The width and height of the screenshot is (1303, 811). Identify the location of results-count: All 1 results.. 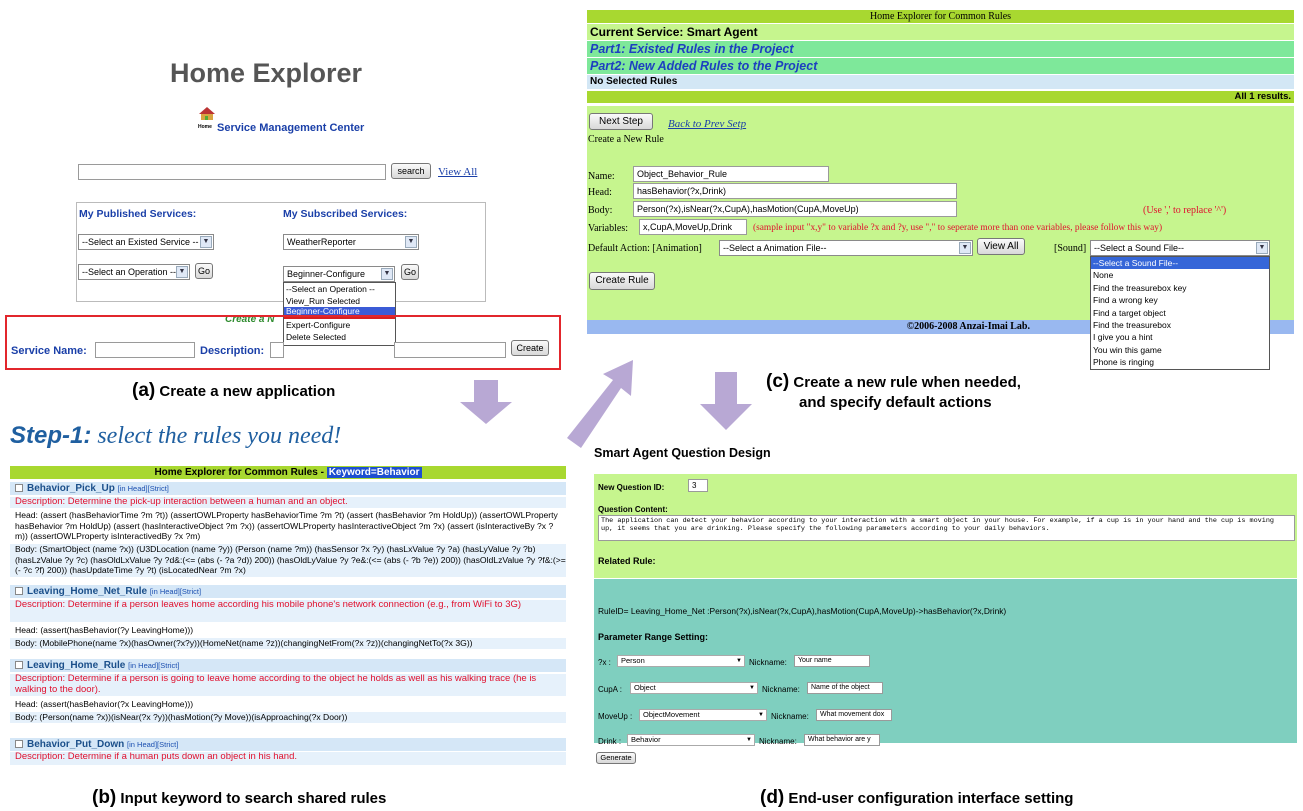
(940, 97).